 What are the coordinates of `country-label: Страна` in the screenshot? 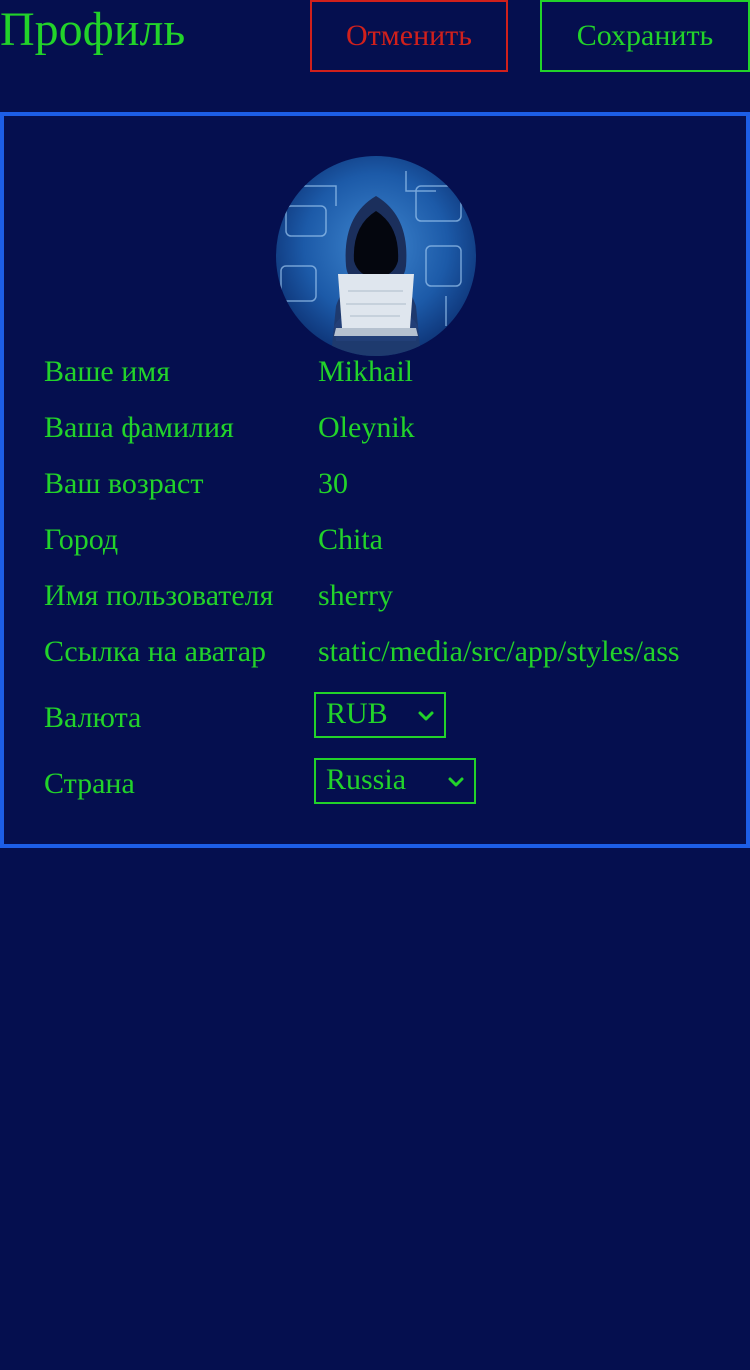 It's located at (89, 783).